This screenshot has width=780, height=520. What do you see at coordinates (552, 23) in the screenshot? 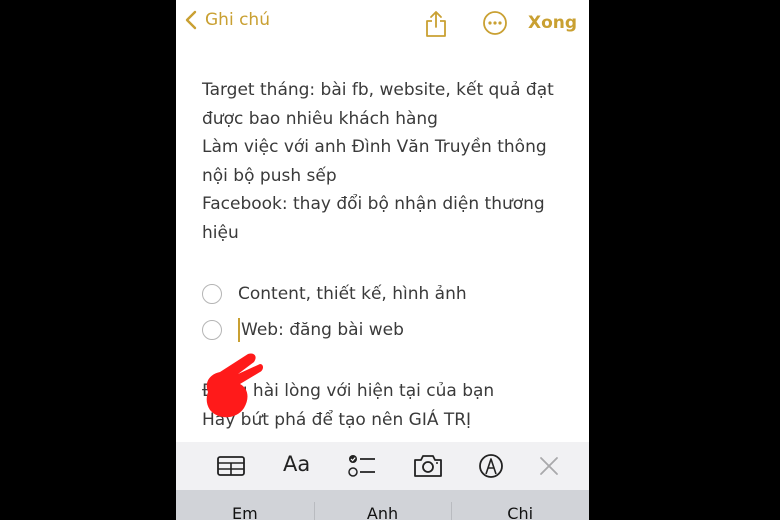
I see `done-button: Xong` at bounding box center [552, 23].